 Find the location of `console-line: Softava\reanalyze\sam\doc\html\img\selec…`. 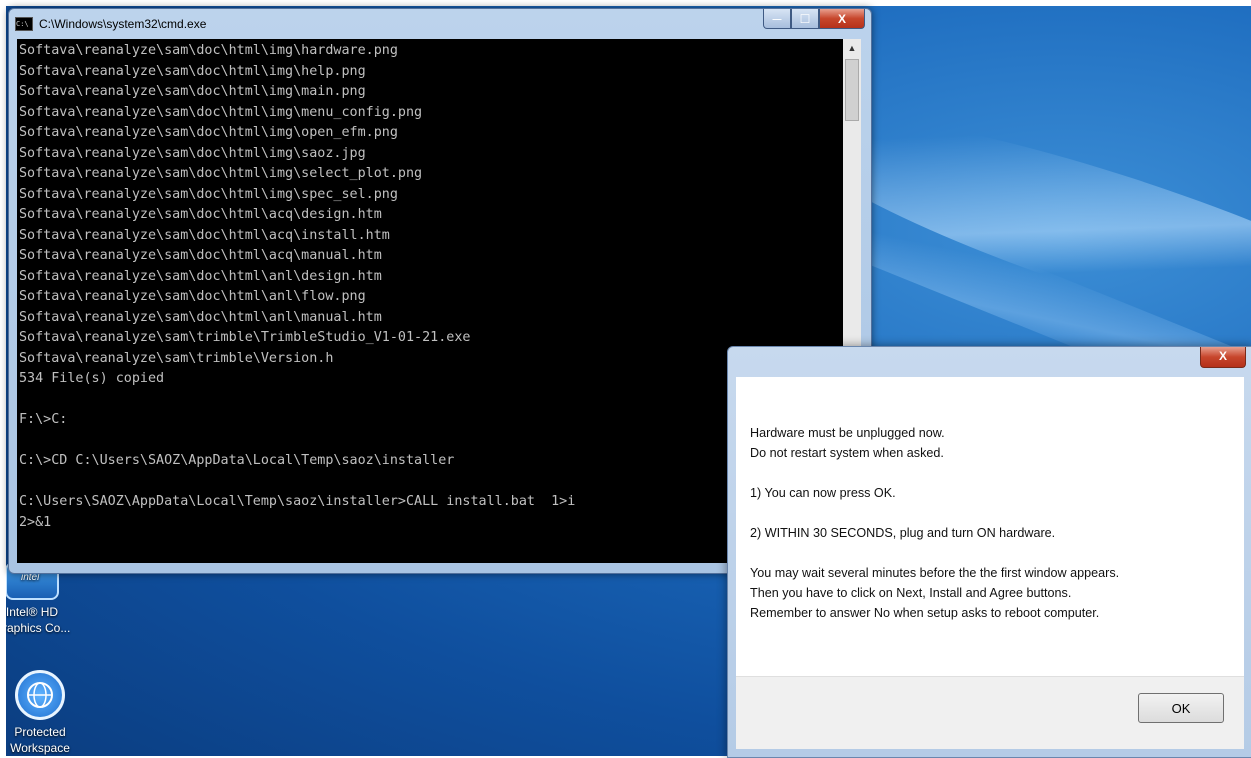

console-line: Softava\reanalyze\sam\doc\html\img\selec… is located at coordinates (221, 173).